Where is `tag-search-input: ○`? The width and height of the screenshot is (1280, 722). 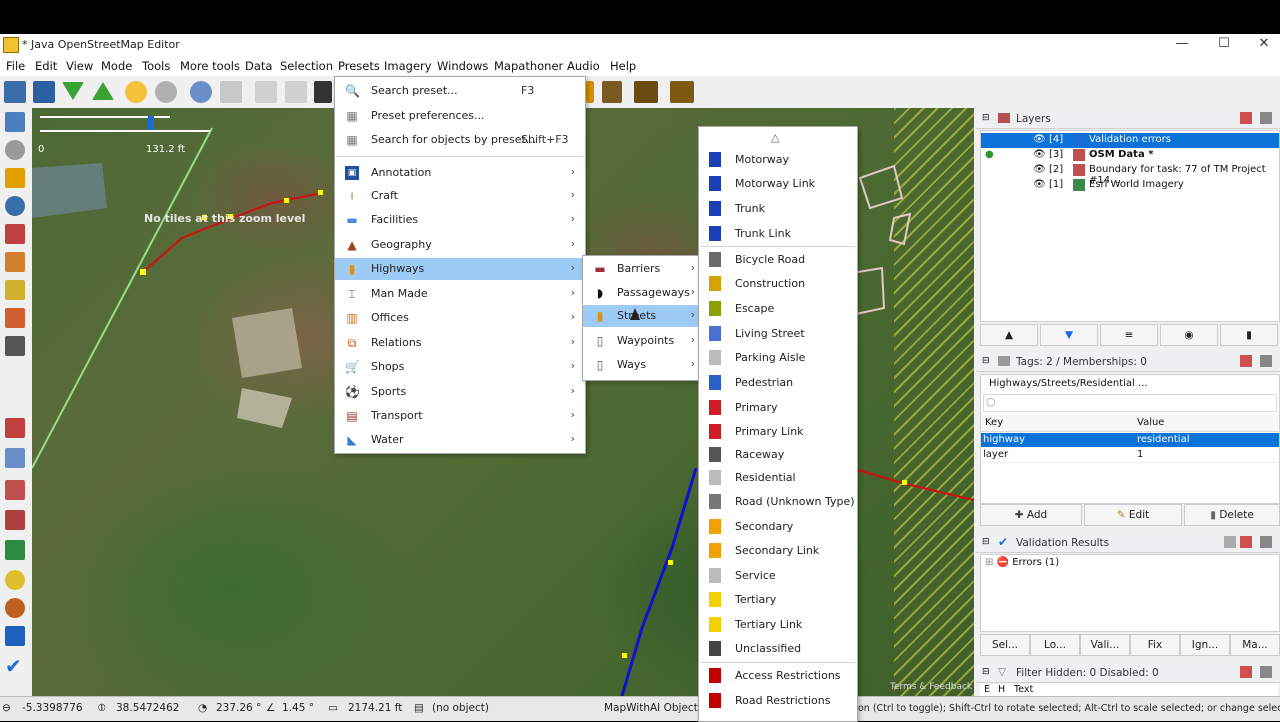 tag-search-input: ○ is located at coordinates (1130, 403).